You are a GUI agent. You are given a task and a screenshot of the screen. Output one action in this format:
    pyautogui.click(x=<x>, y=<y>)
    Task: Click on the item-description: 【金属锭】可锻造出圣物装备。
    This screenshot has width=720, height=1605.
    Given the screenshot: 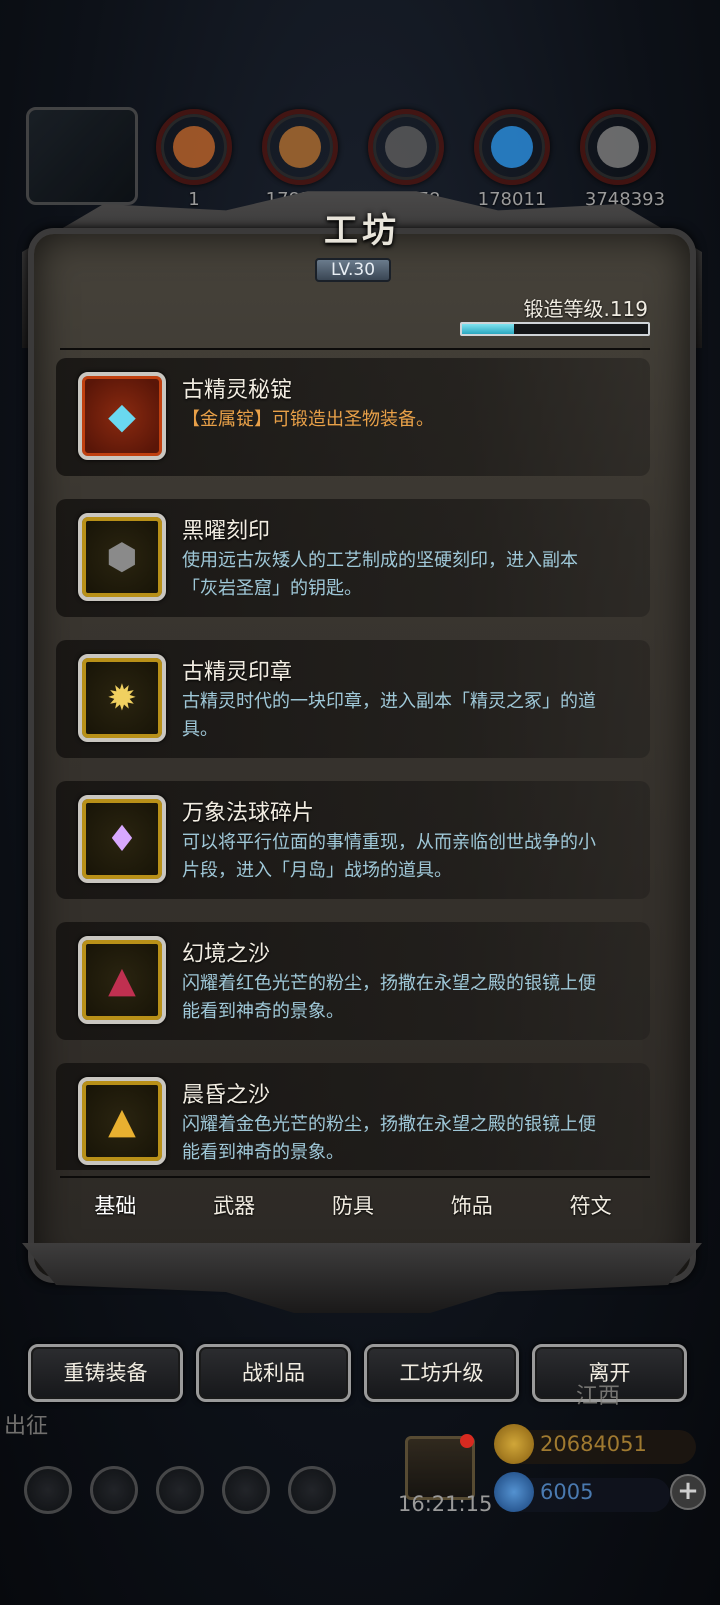 What is the action you would take?
    pyautogui.click(x=308, y=419)
    